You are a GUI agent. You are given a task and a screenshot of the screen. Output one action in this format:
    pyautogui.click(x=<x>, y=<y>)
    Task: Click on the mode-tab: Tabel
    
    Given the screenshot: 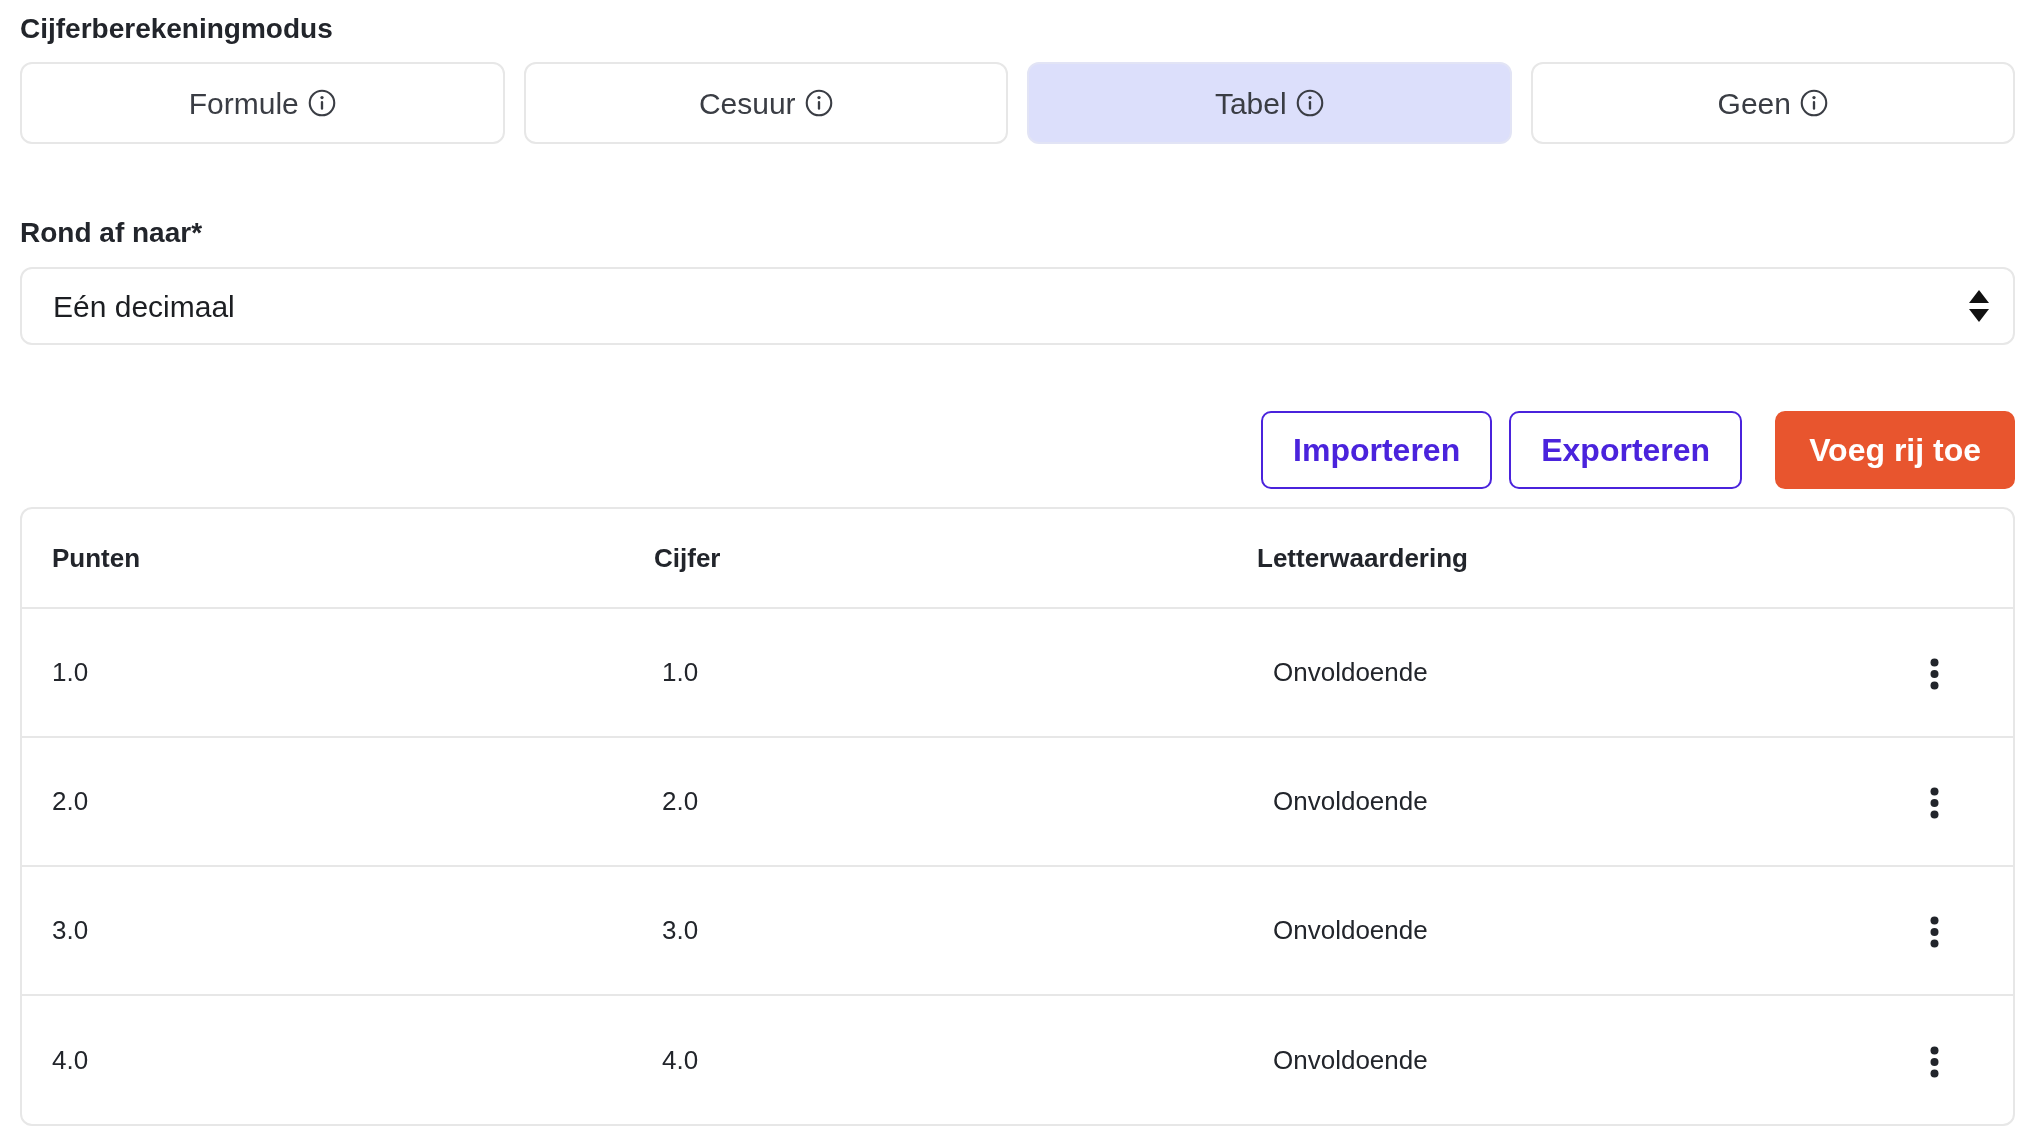 What is the action you would take?
    pyautogui.click(x=1269, y=103)
    